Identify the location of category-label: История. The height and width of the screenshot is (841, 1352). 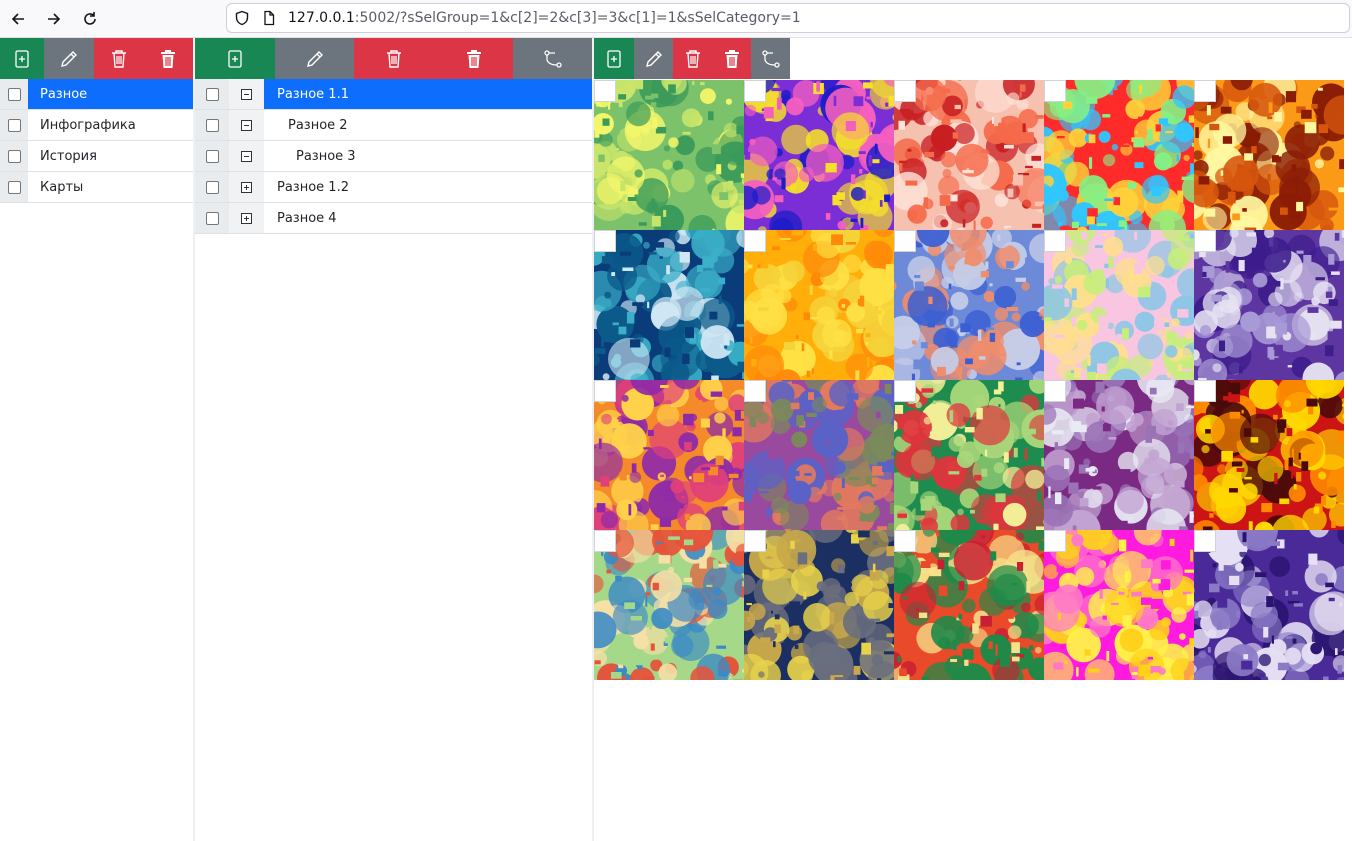
(110, 156).